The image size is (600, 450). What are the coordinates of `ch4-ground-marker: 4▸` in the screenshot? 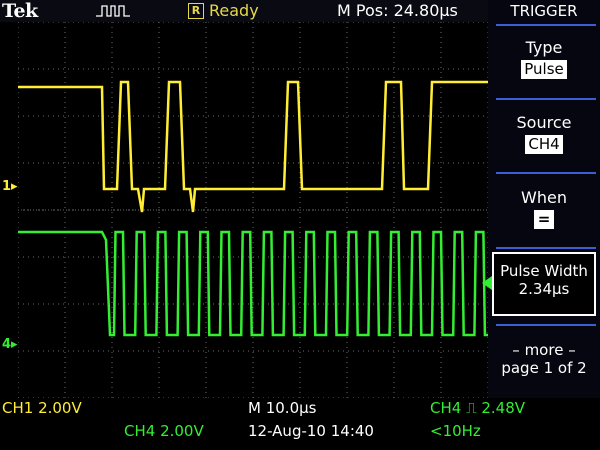 It's located at (10, 344).